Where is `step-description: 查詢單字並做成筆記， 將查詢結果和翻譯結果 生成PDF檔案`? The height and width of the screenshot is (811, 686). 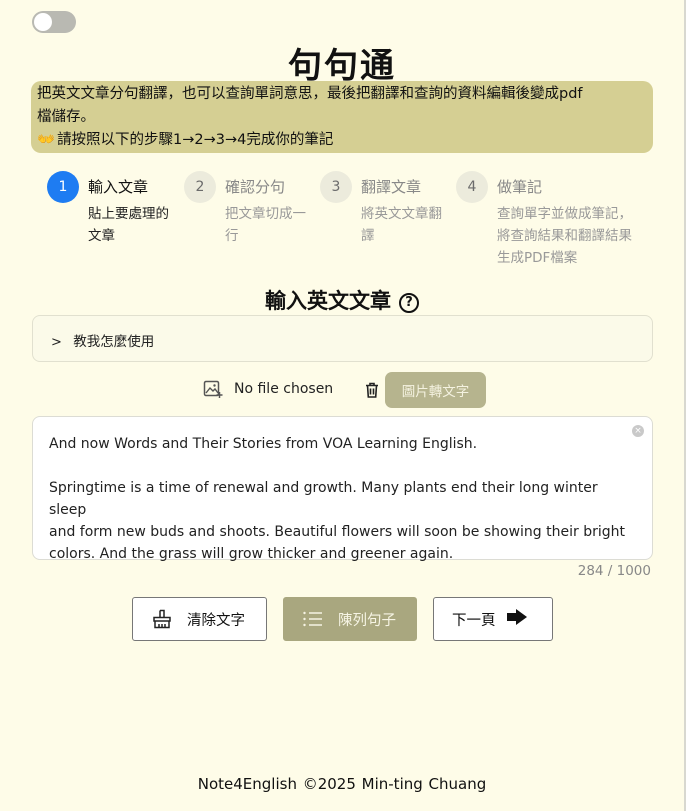
step-description: 查詢單字並做成筆記， 將查詢結果和翻譯結果 生成PDF檔案 is located at coordinates (564, 236).